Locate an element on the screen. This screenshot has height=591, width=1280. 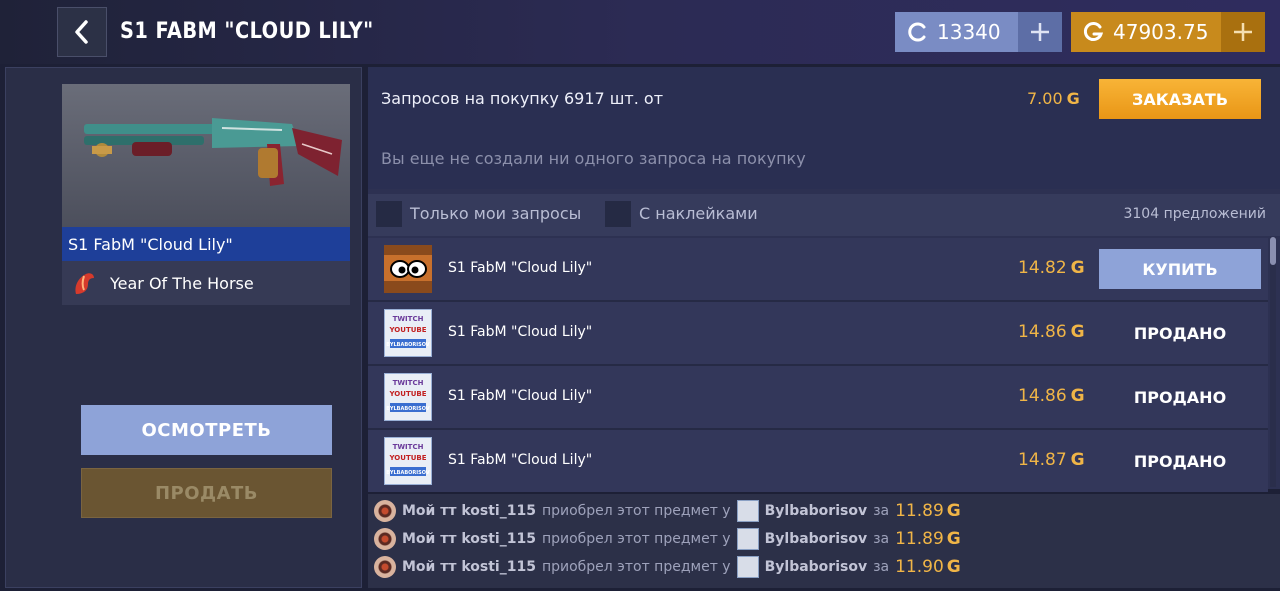
sell-button: ПРОДАТЬ is located at coordinates (206, 493).